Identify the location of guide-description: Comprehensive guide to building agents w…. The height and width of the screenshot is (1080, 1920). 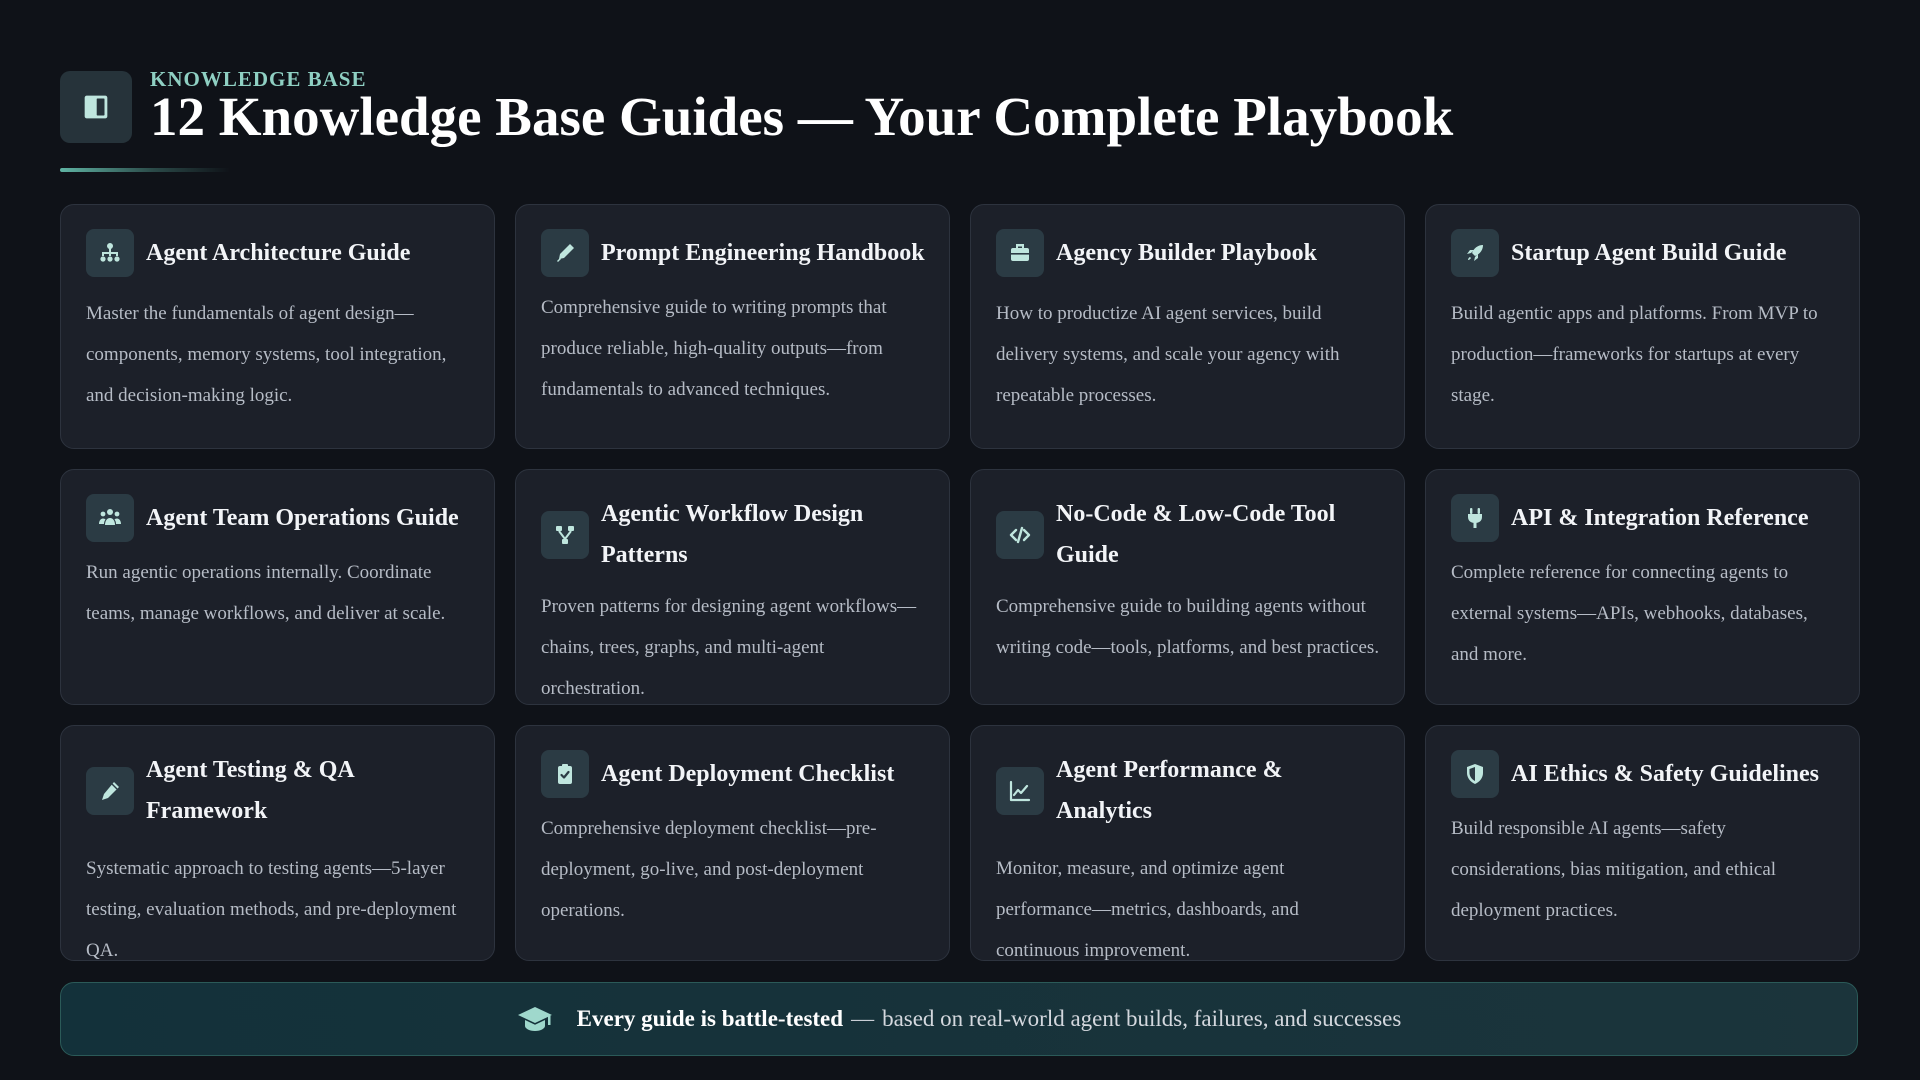
(1188, 627).